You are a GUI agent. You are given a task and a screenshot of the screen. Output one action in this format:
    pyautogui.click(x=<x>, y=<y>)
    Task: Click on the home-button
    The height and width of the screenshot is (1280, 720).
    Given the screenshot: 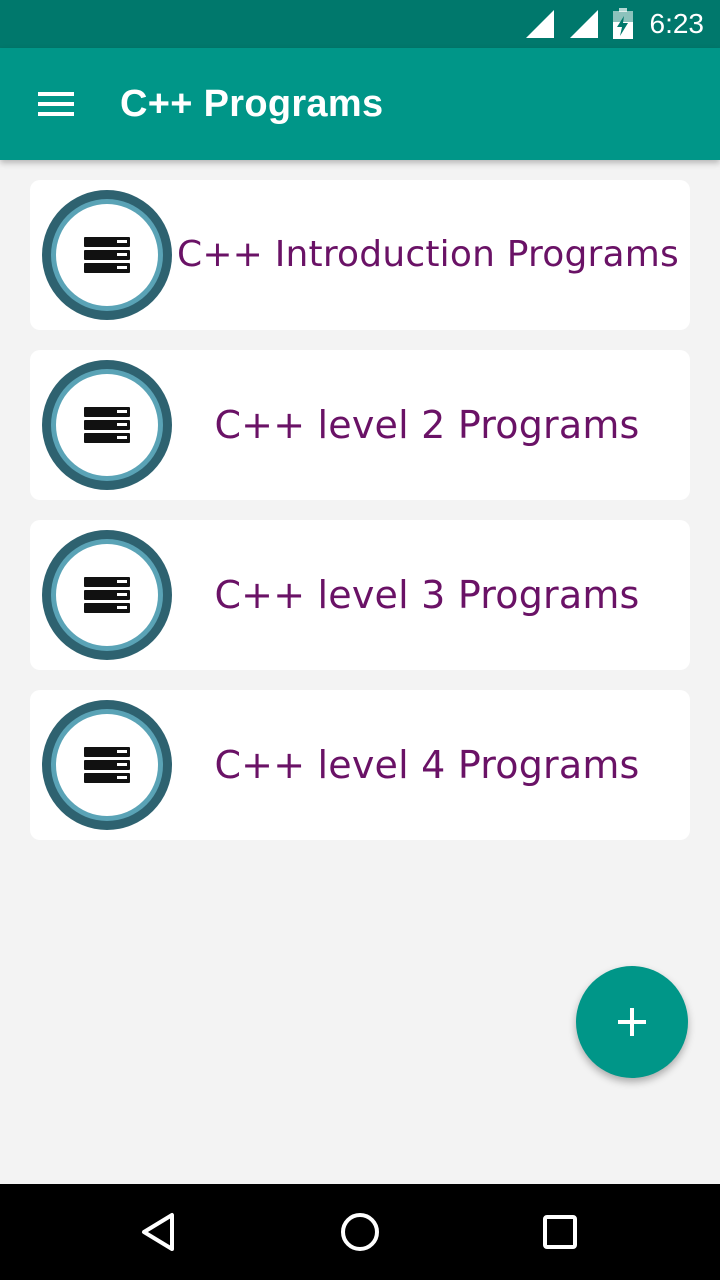 What is the action you would take?
    pyautogui.click(x=360, y=1232)
    